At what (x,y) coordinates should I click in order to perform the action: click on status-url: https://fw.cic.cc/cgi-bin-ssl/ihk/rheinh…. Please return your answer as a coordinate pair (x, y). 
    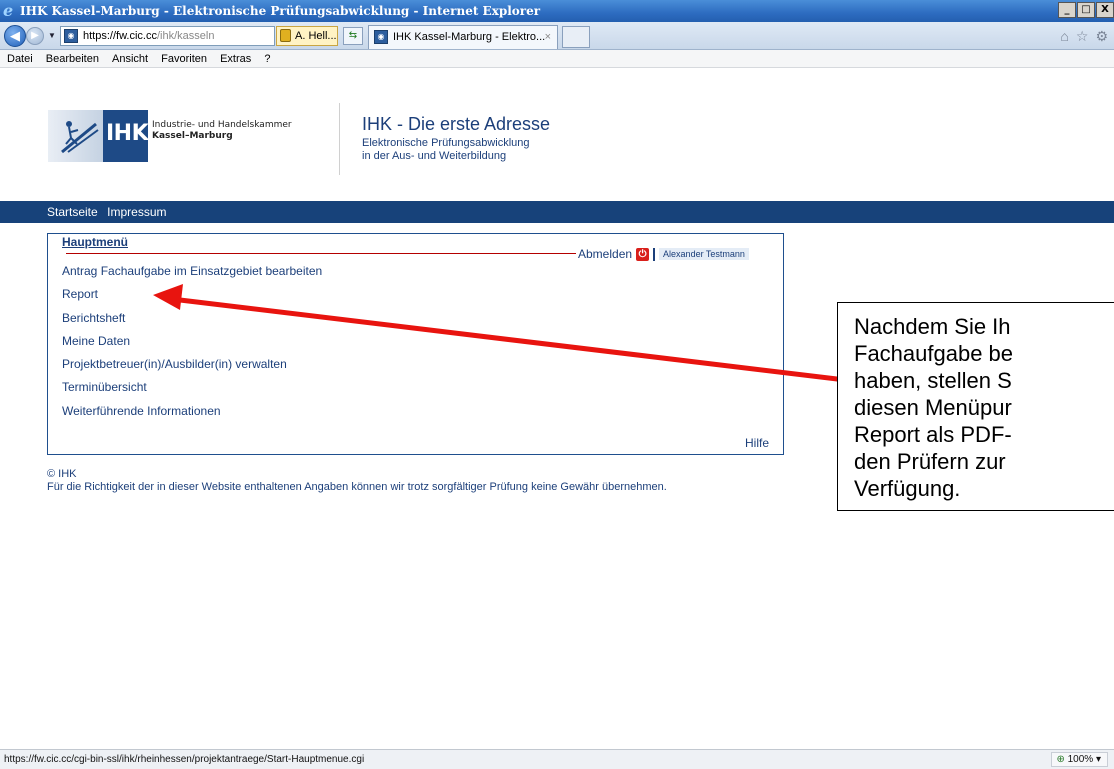
    Looking at the image, I should click on (184, 759).